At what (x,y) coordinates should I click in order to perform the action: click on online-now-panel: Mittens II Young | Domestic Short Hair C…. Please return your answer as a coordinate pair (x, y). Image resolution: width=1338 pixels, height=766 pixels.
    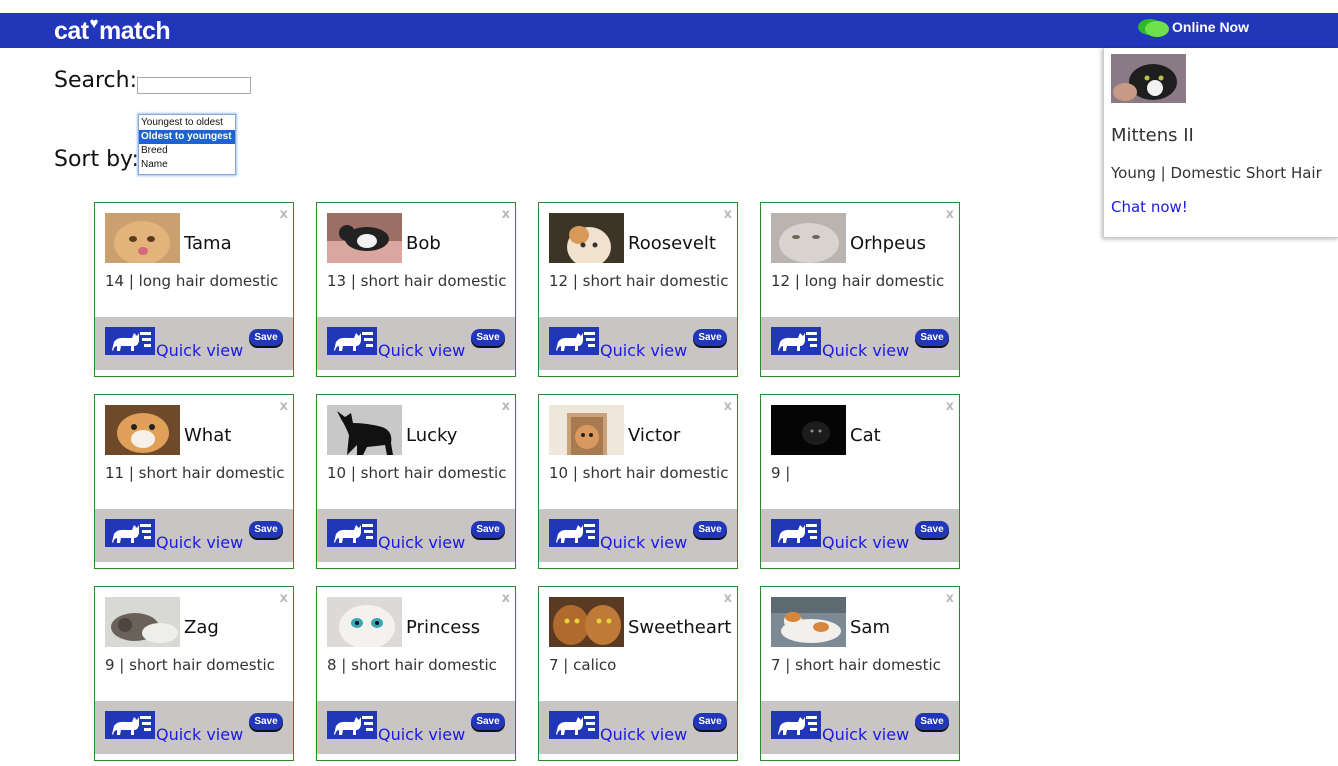
    Looking at the image, I should click on (1220, 143).